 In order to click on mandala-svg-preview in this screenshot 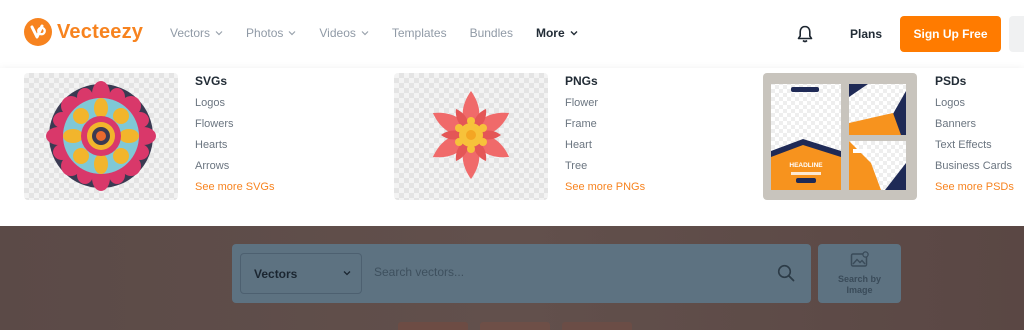, I will do `click(101, 136)`.